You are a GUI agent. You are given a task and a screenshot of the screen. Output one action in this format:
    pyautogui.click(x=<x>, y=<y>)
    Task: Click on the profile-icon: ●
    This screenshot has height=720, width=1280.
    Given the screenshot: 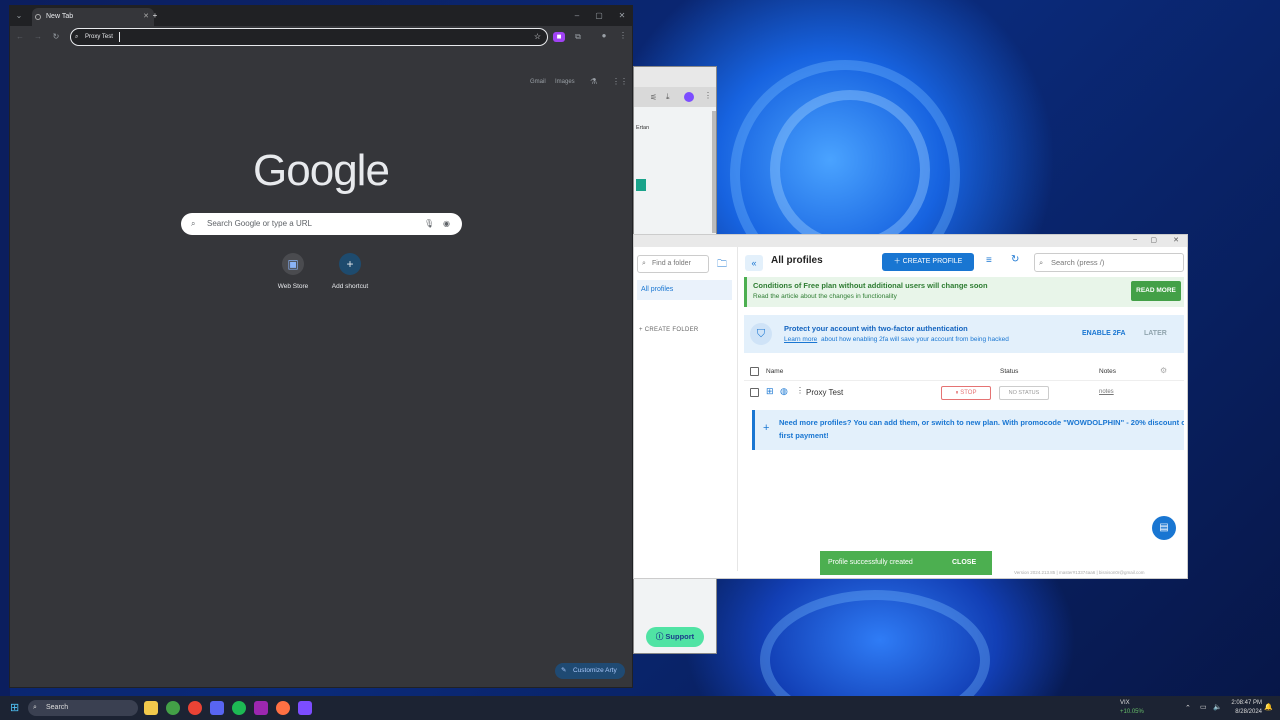 What is the action you would take?
    pyautogui.click(x=604, y=36)
    